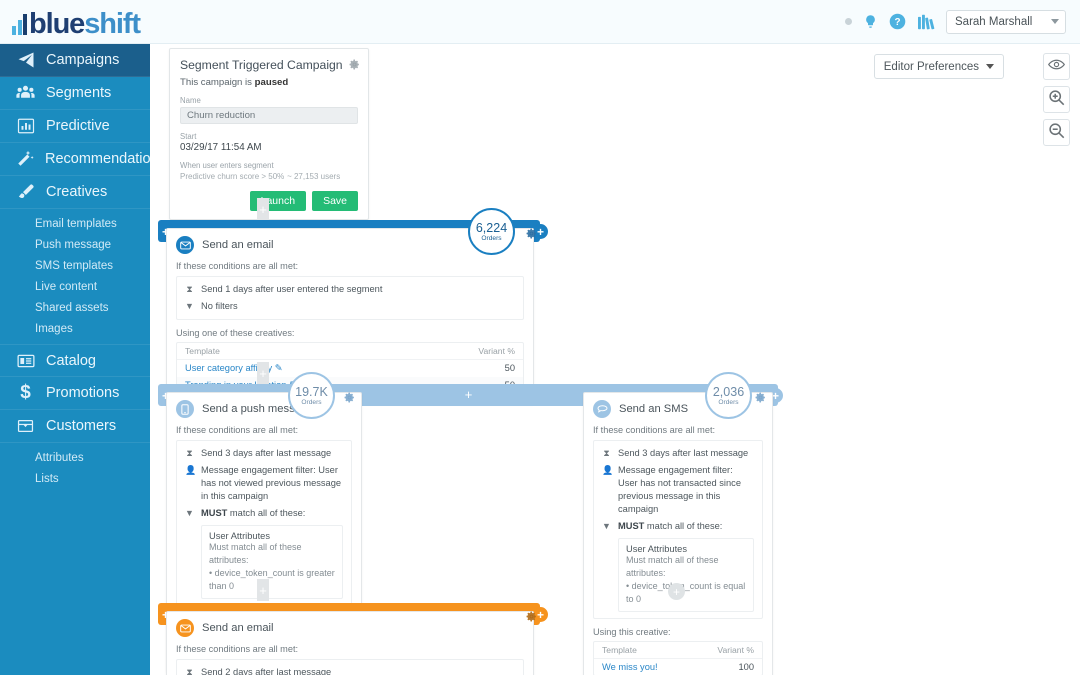  What do you see at coordinates (75, 478) in the screenshot?
I see `sidebar-subitem-lists: Lists` at bounding box center [75, 478].